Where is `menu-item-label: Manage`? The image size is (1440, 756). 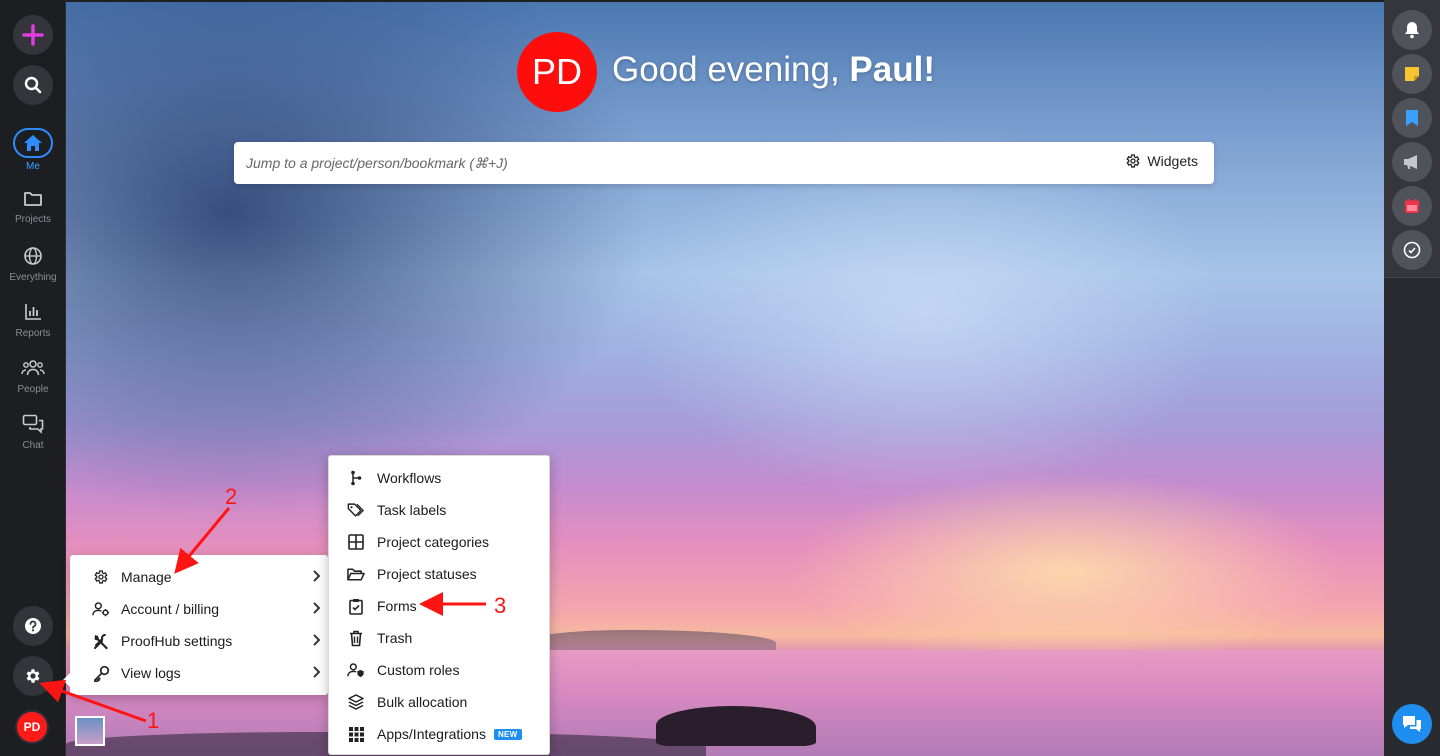 menu-item-label: Manage is located at coordinates (146, 577).